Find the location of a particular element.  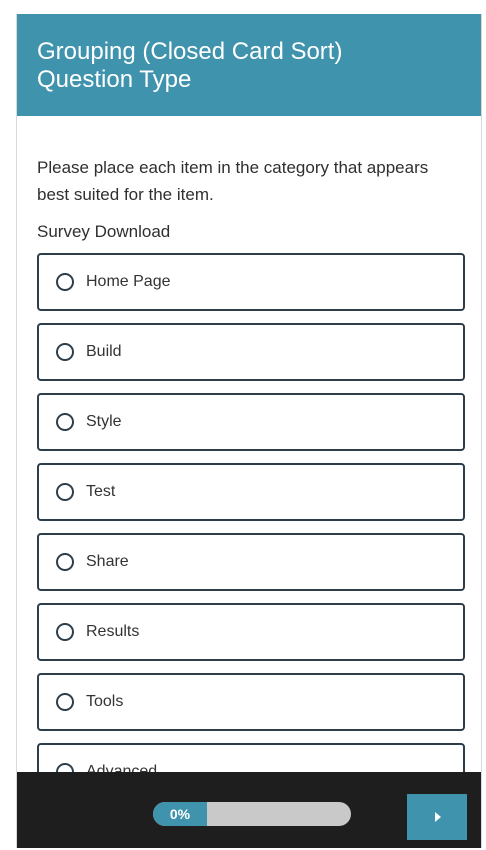

option-home-page: Home Page is located at coordinates (251, 282).